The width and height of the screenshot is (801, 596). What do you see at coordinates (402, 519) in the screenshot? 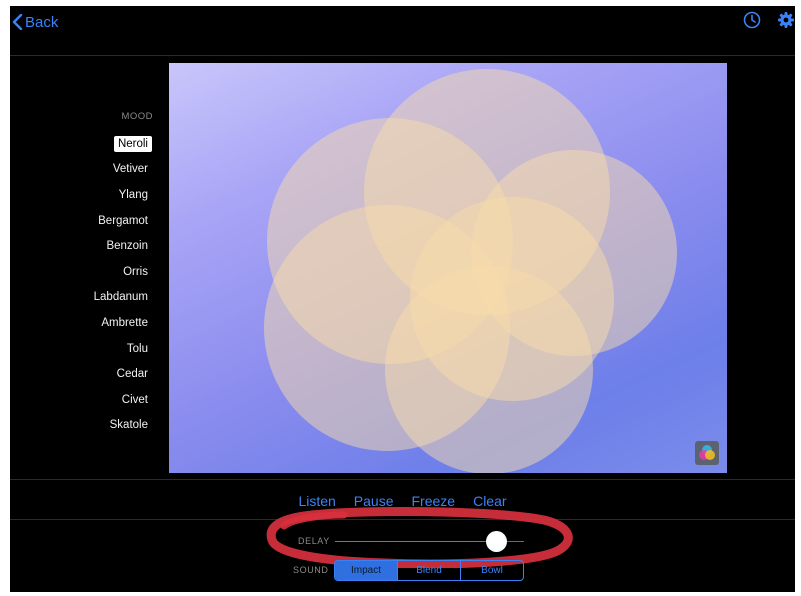
I see `controls-divider` at bounding box center [402, 519].